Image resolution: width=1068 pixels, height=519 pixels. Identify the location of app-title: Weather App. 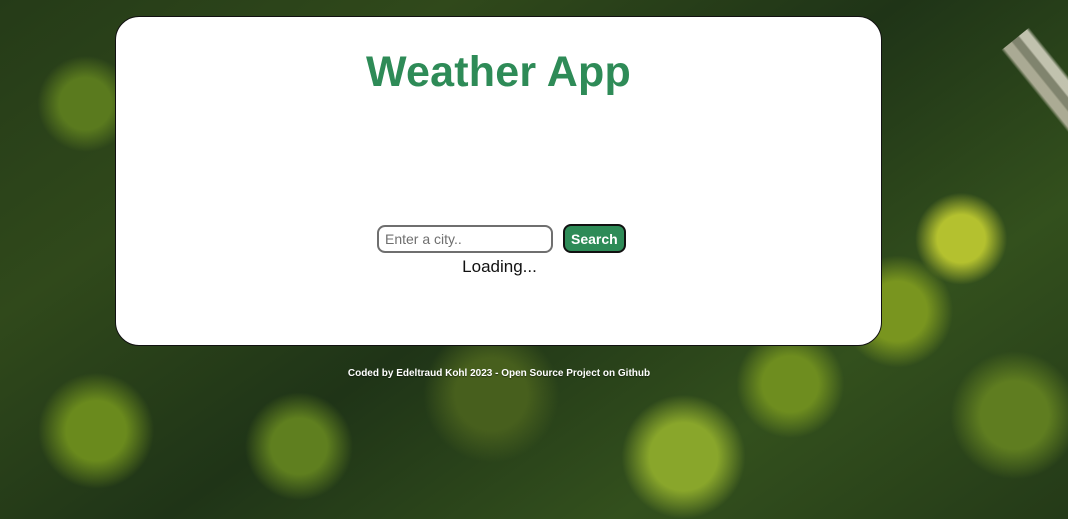
(498, 72).